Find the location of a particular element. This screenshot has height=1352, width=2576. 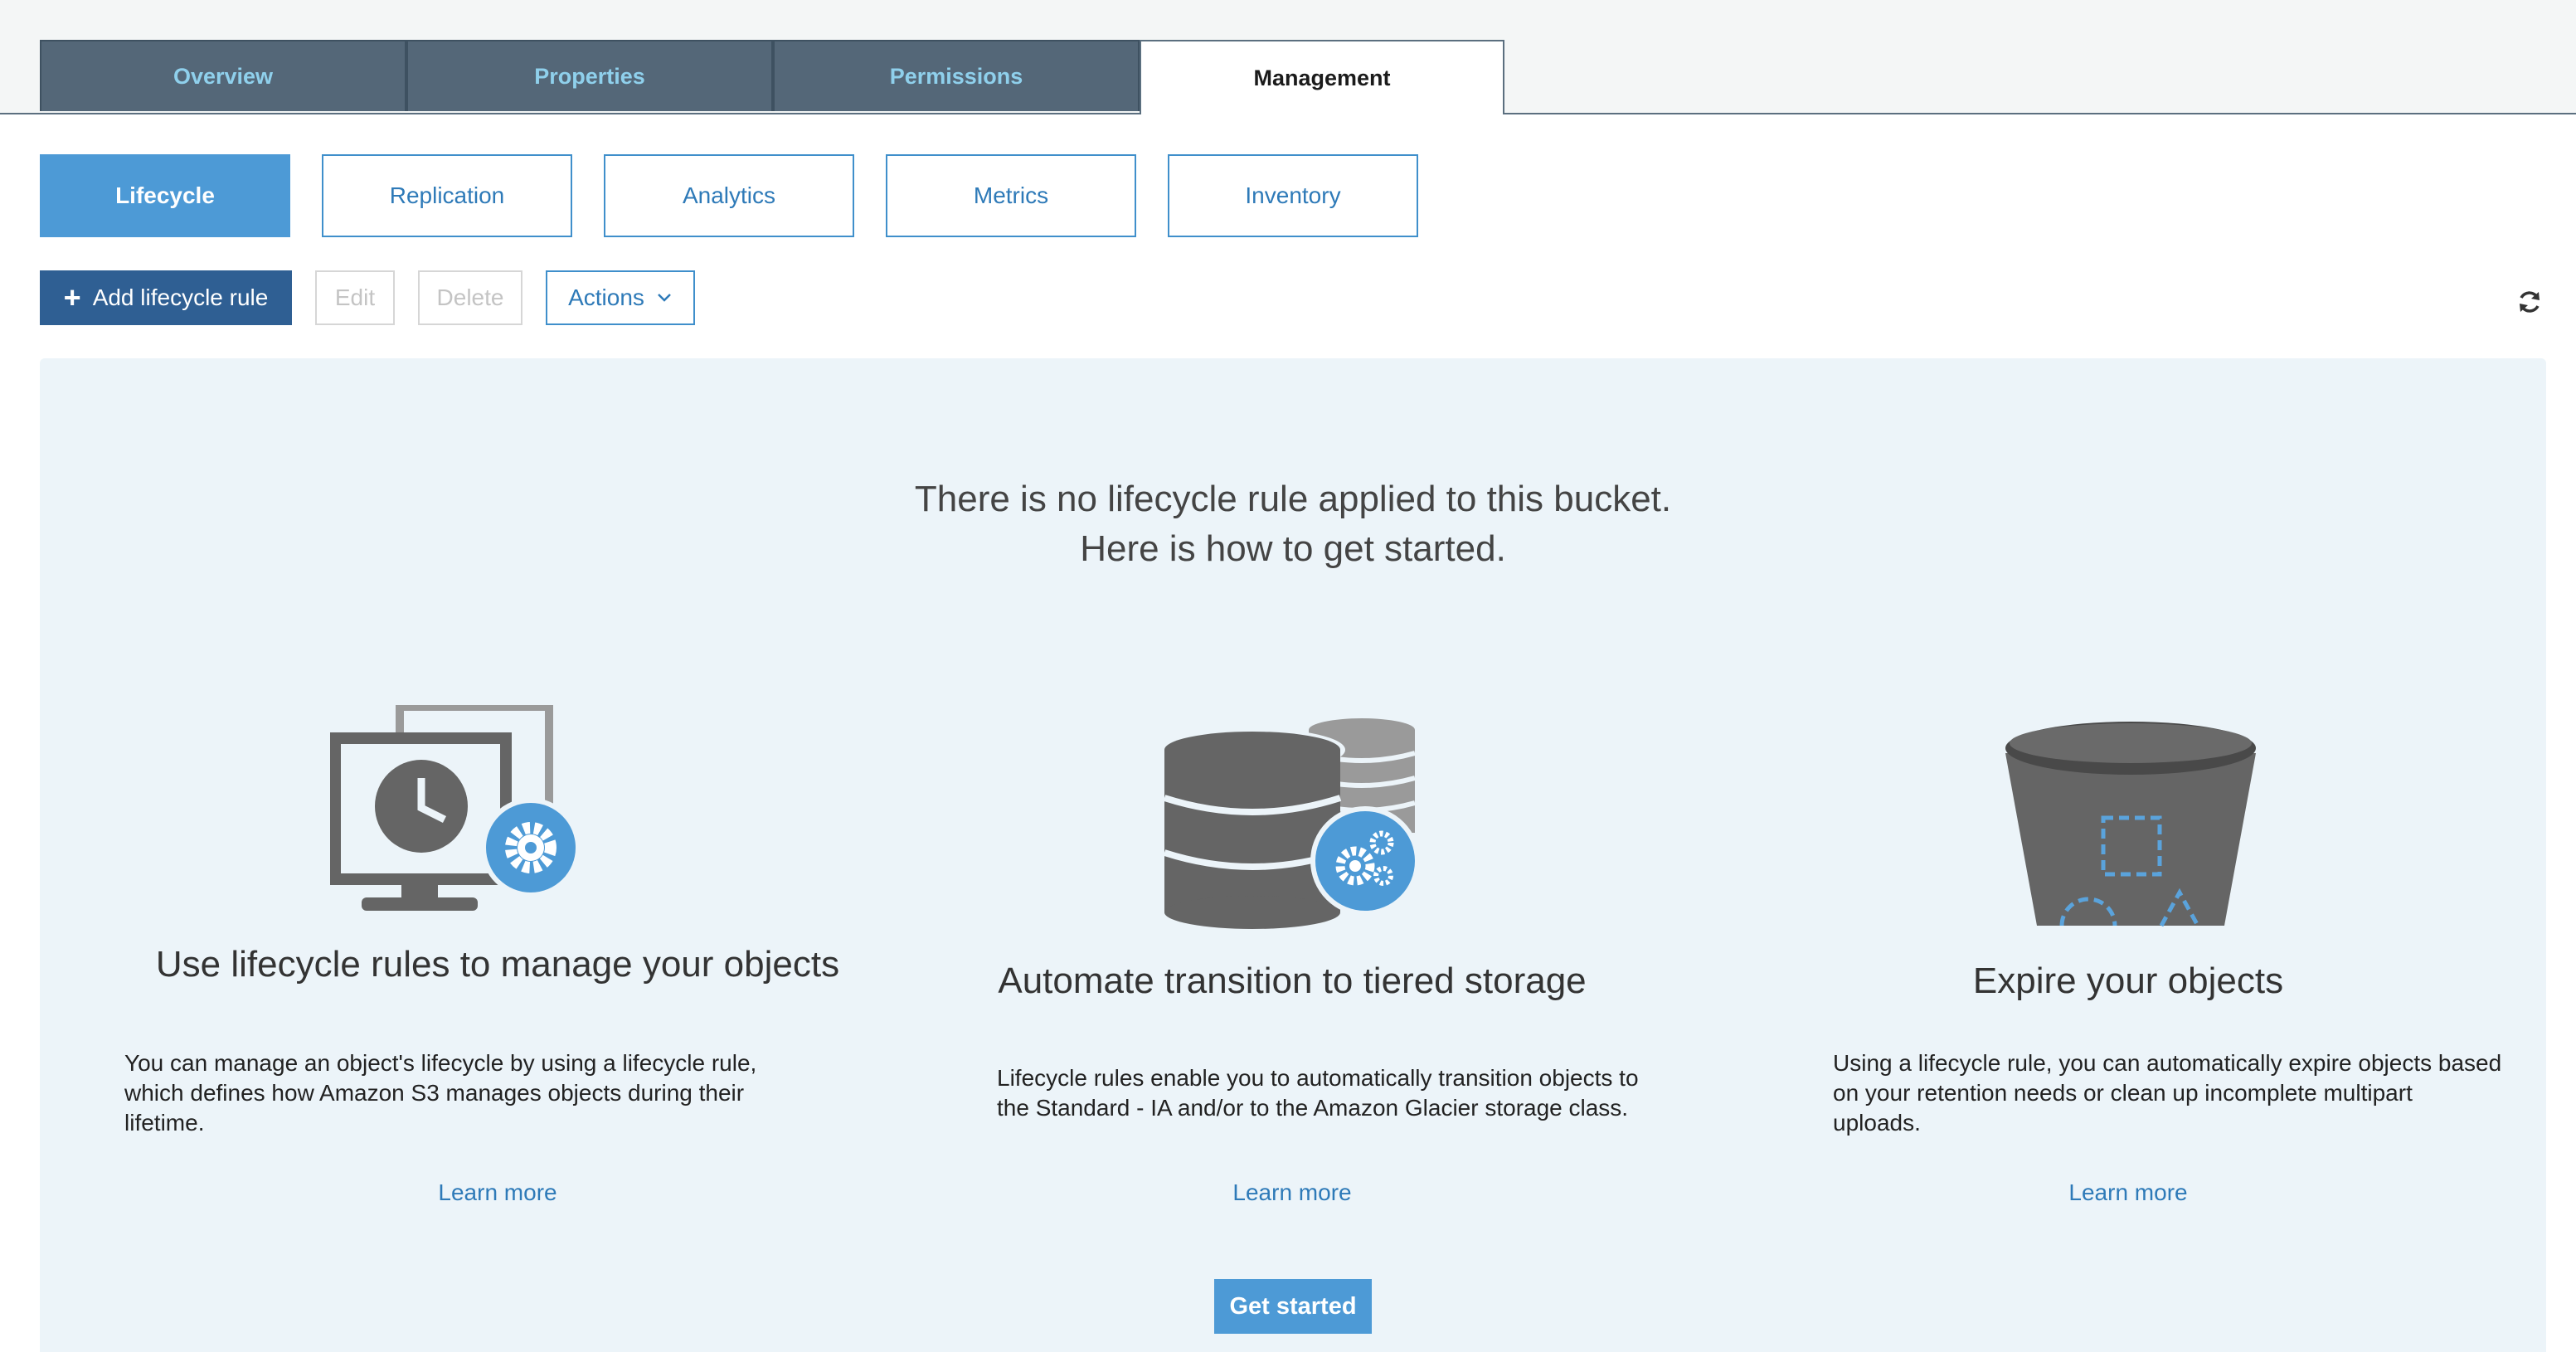

tab-permissions: Permissions is located at coordinates (956, 75).